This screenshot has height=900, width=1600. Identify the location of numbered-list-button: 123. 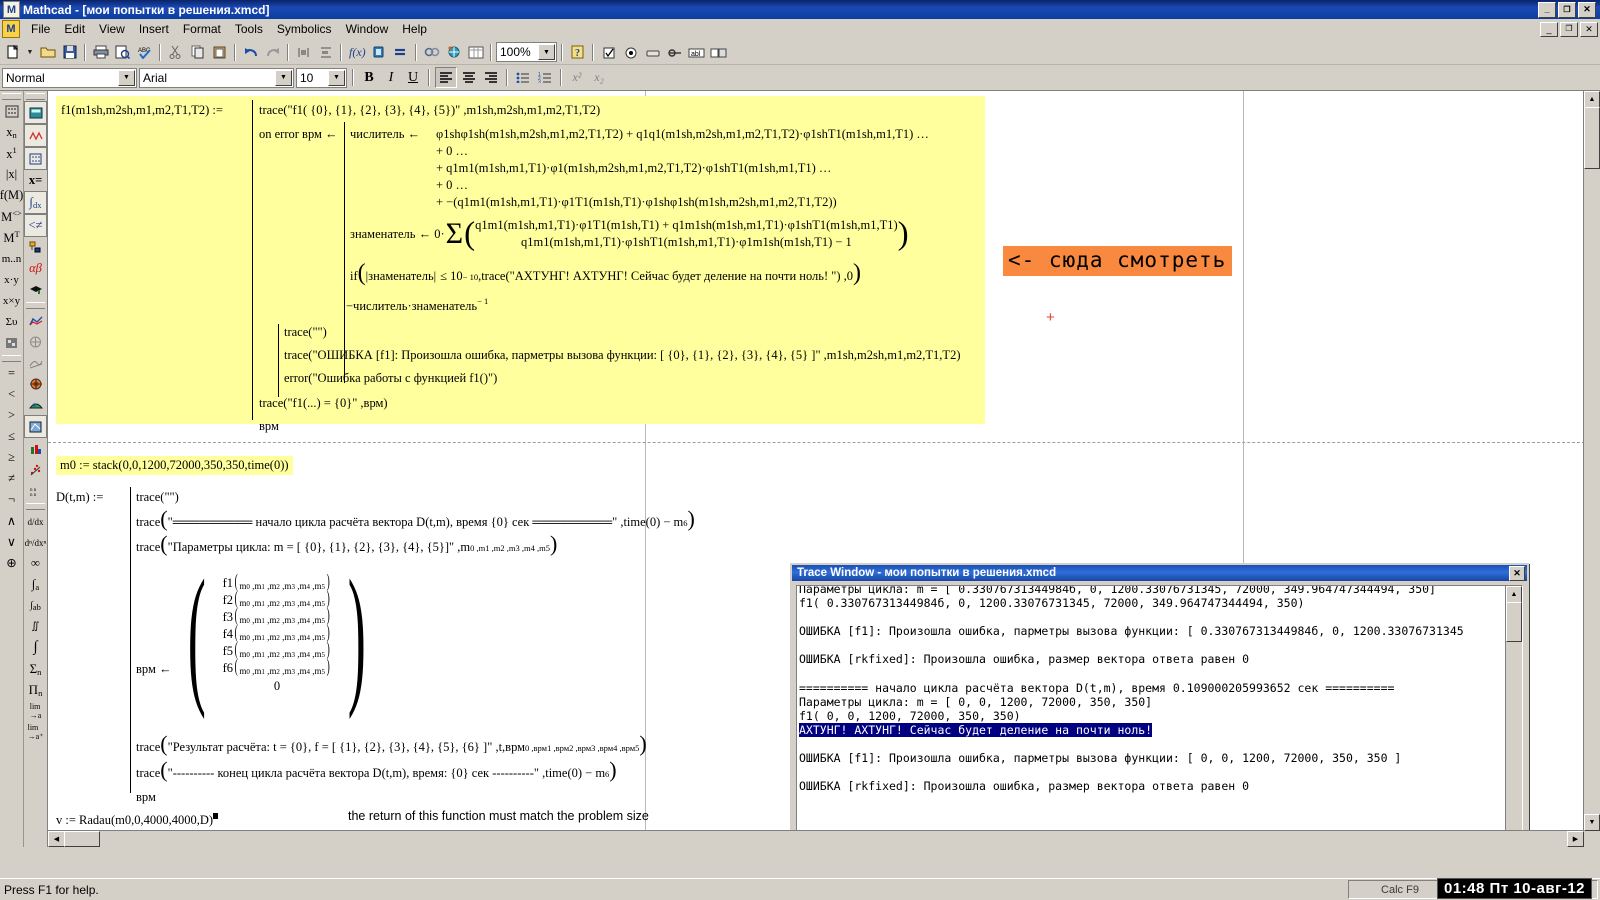
(545, 77).